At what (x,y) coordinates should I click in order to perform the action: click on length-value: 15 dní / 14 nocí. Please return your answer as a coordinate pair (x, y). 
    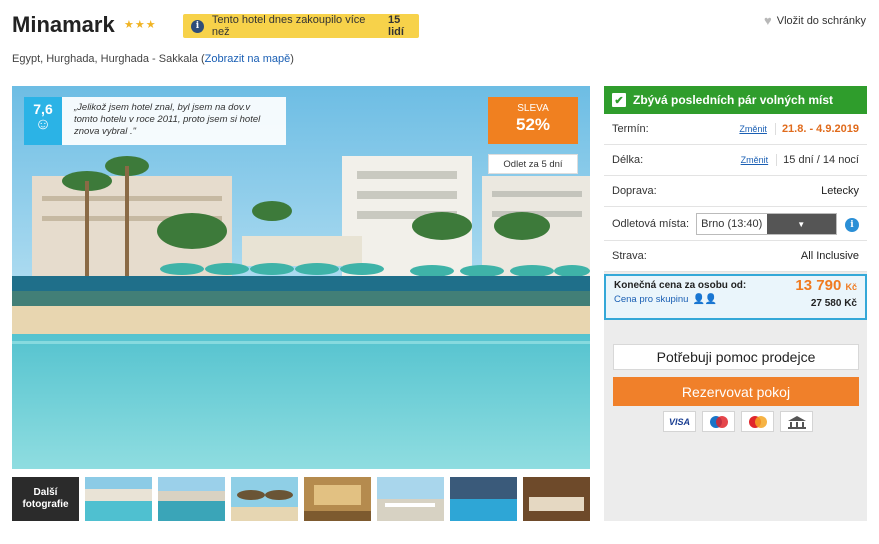
    Looking at the image, I should click on (817, 160).